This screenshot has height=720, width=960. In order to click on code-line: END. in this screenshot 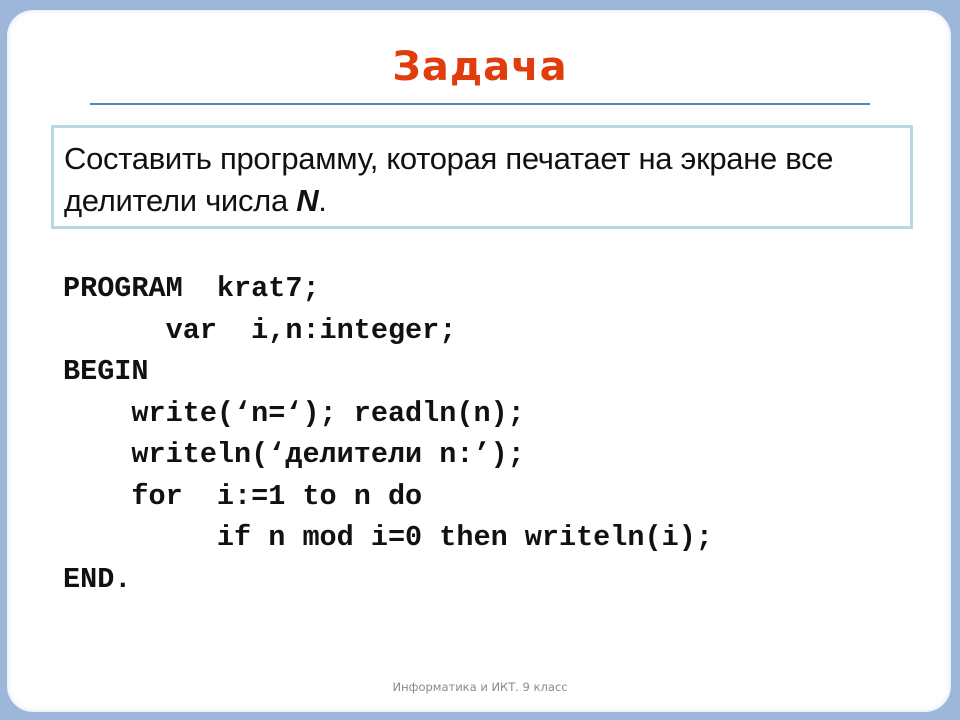, I will do `click(97, 579)`.